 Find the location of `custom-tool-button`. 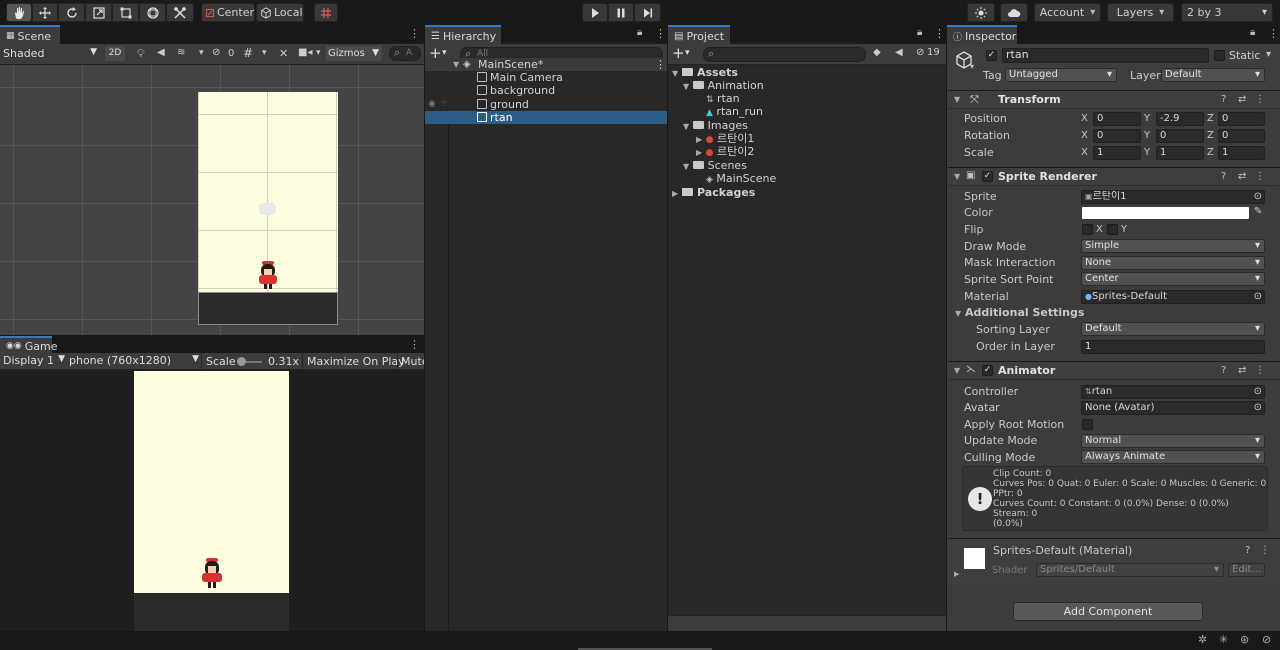

custom-tool-button is located at coordinates (180, 12).